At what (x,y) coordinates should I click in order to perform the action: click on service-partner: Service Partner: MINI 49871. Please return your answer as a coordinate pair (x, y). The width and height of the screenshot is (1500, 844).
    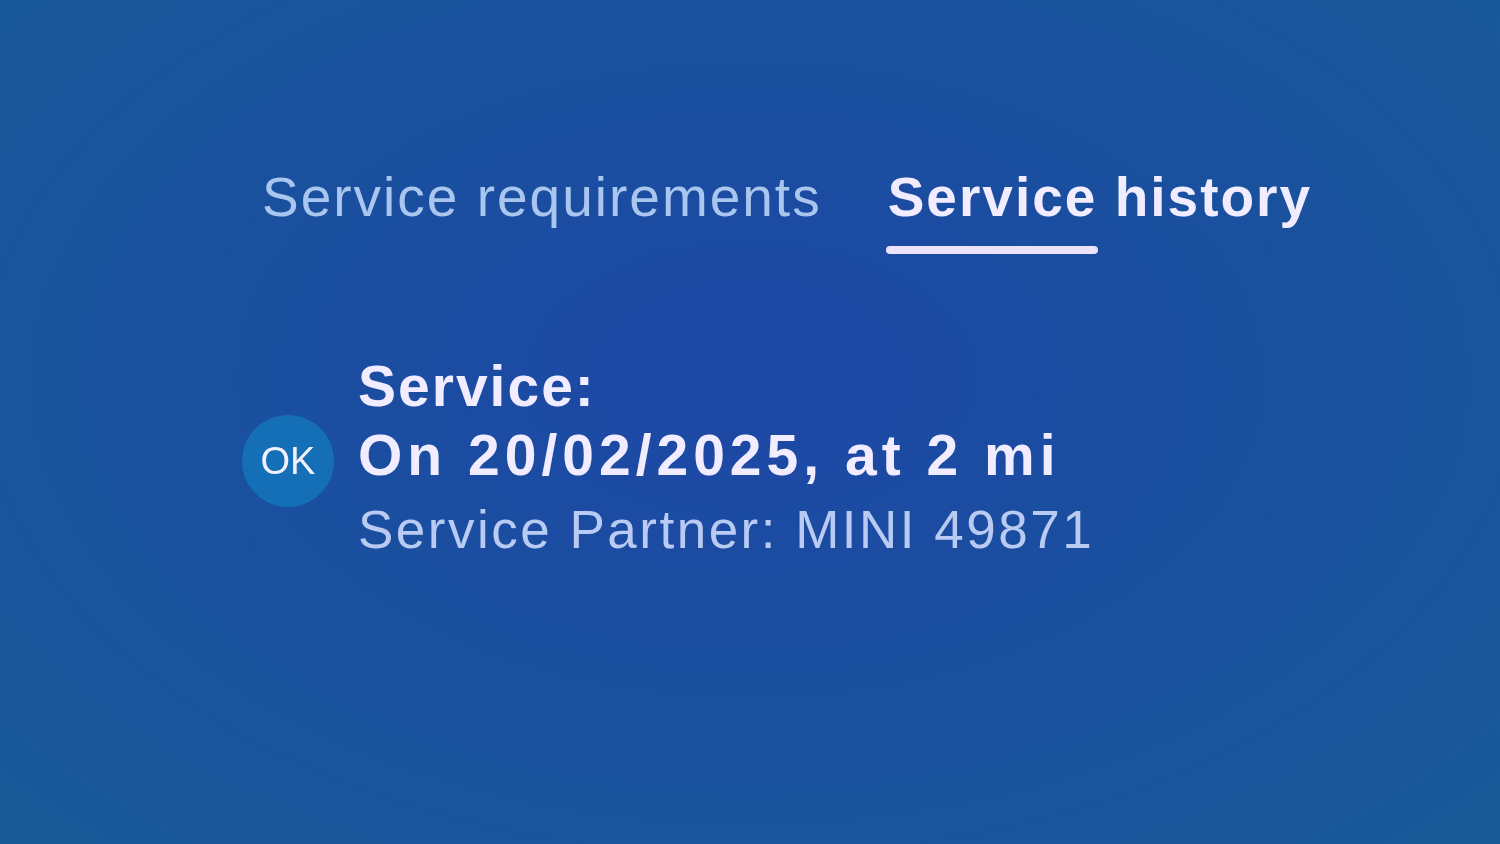
    Looking at the image, I should click on (726, 530).